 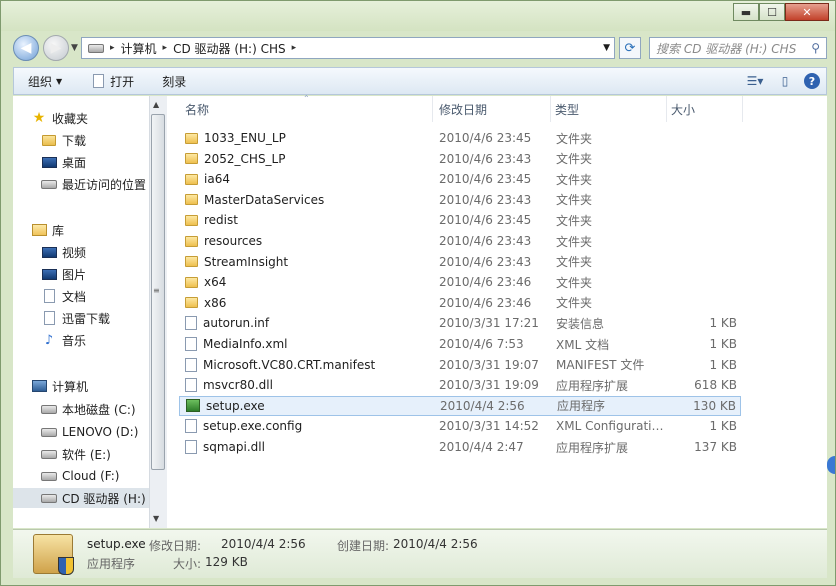 I want to click on file-name: msvcr80.dll, so click(x=238, y=385).